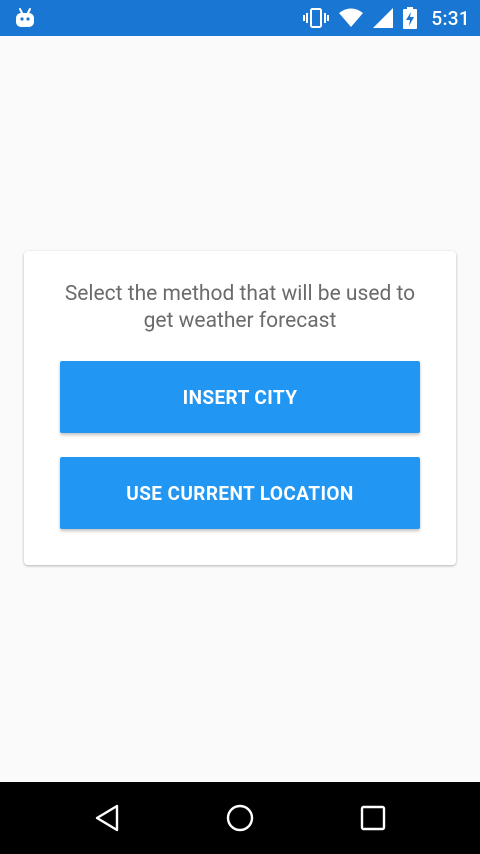 Image resolution: width=480 pixels, height=854 pixels. Describe the element at coordinates (240, 18) in the screenshot. I see `status-bar: 5:31` at that location.